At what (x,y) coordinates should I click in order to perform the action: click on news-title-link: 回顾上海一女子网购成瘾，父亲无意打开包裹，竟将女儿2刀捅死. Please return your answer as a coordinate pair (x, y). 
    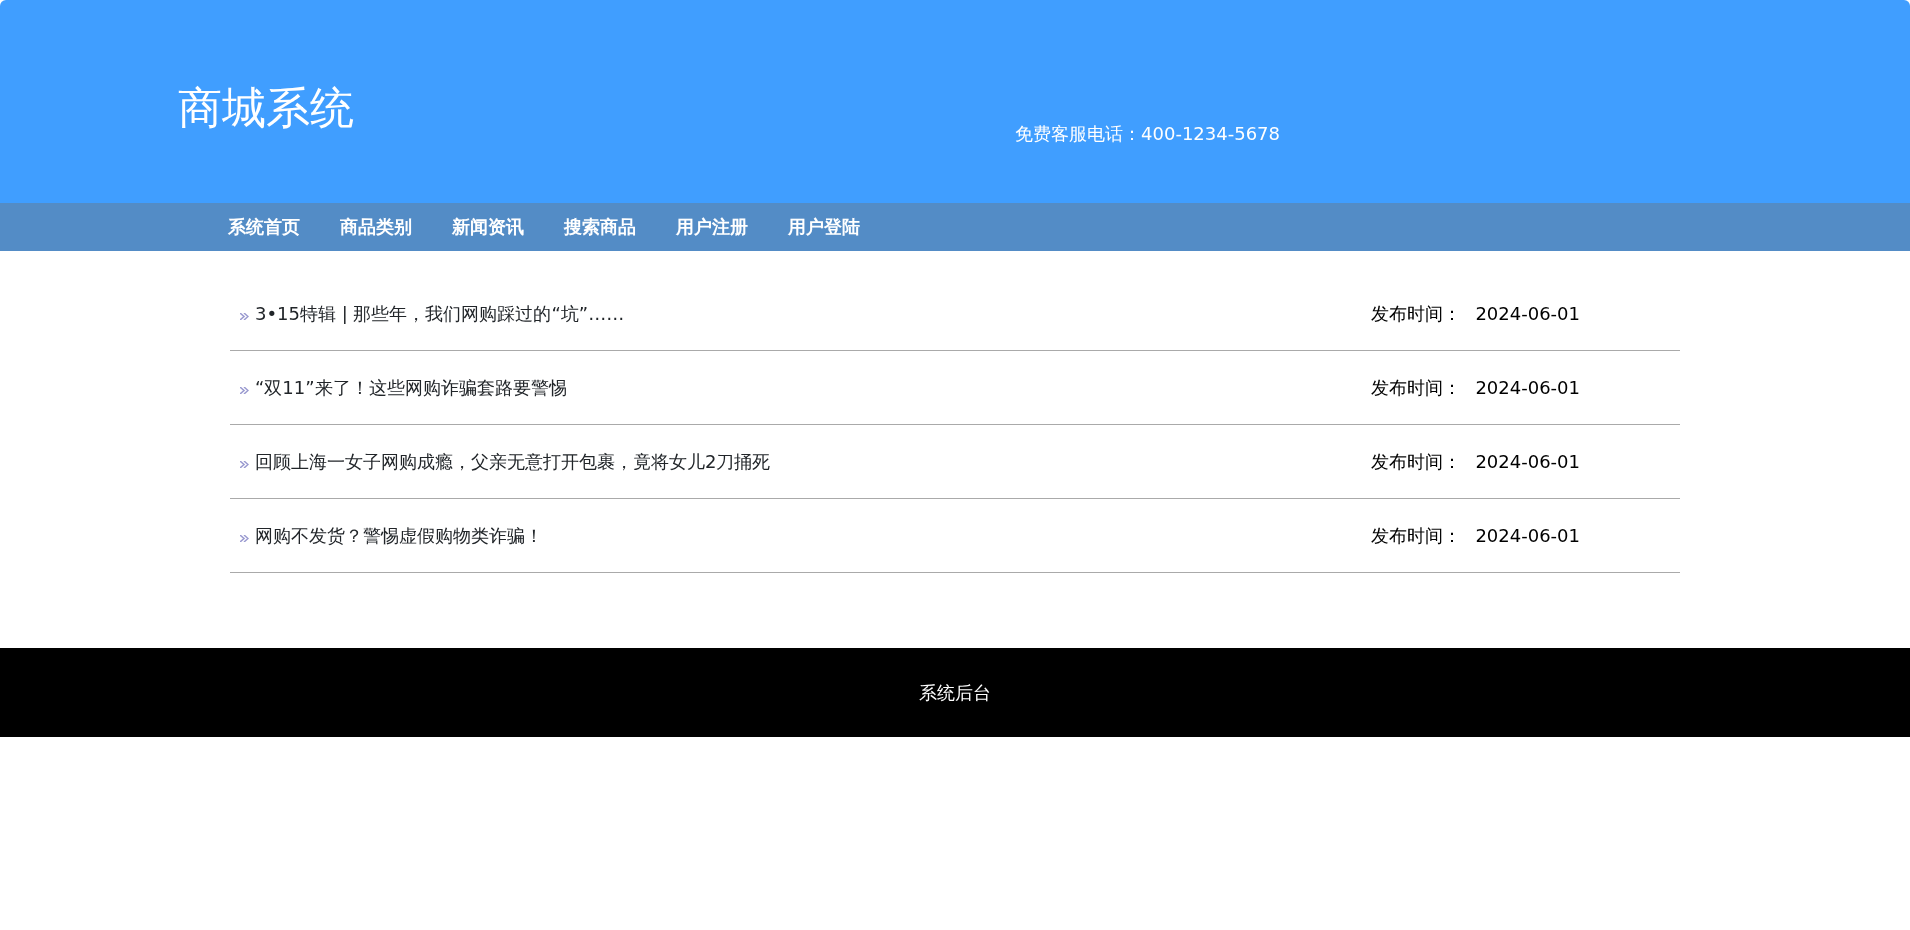
    Looking at the image, I should click on (513, 461).